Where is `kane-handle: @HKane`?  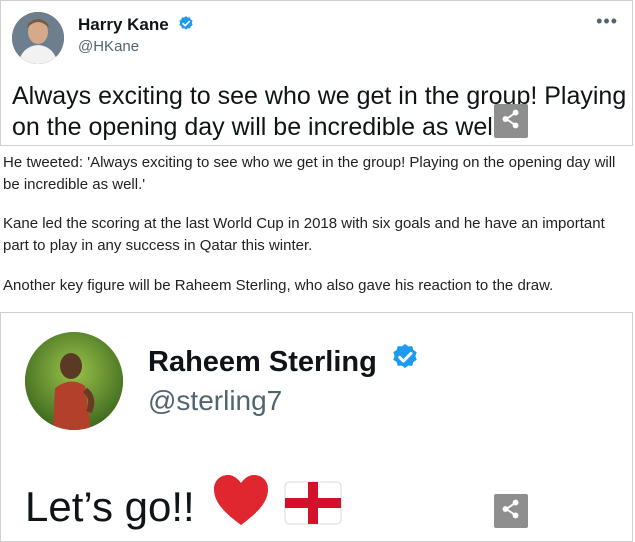 kane-handle: @HKane is located at coordinates (108, 46).